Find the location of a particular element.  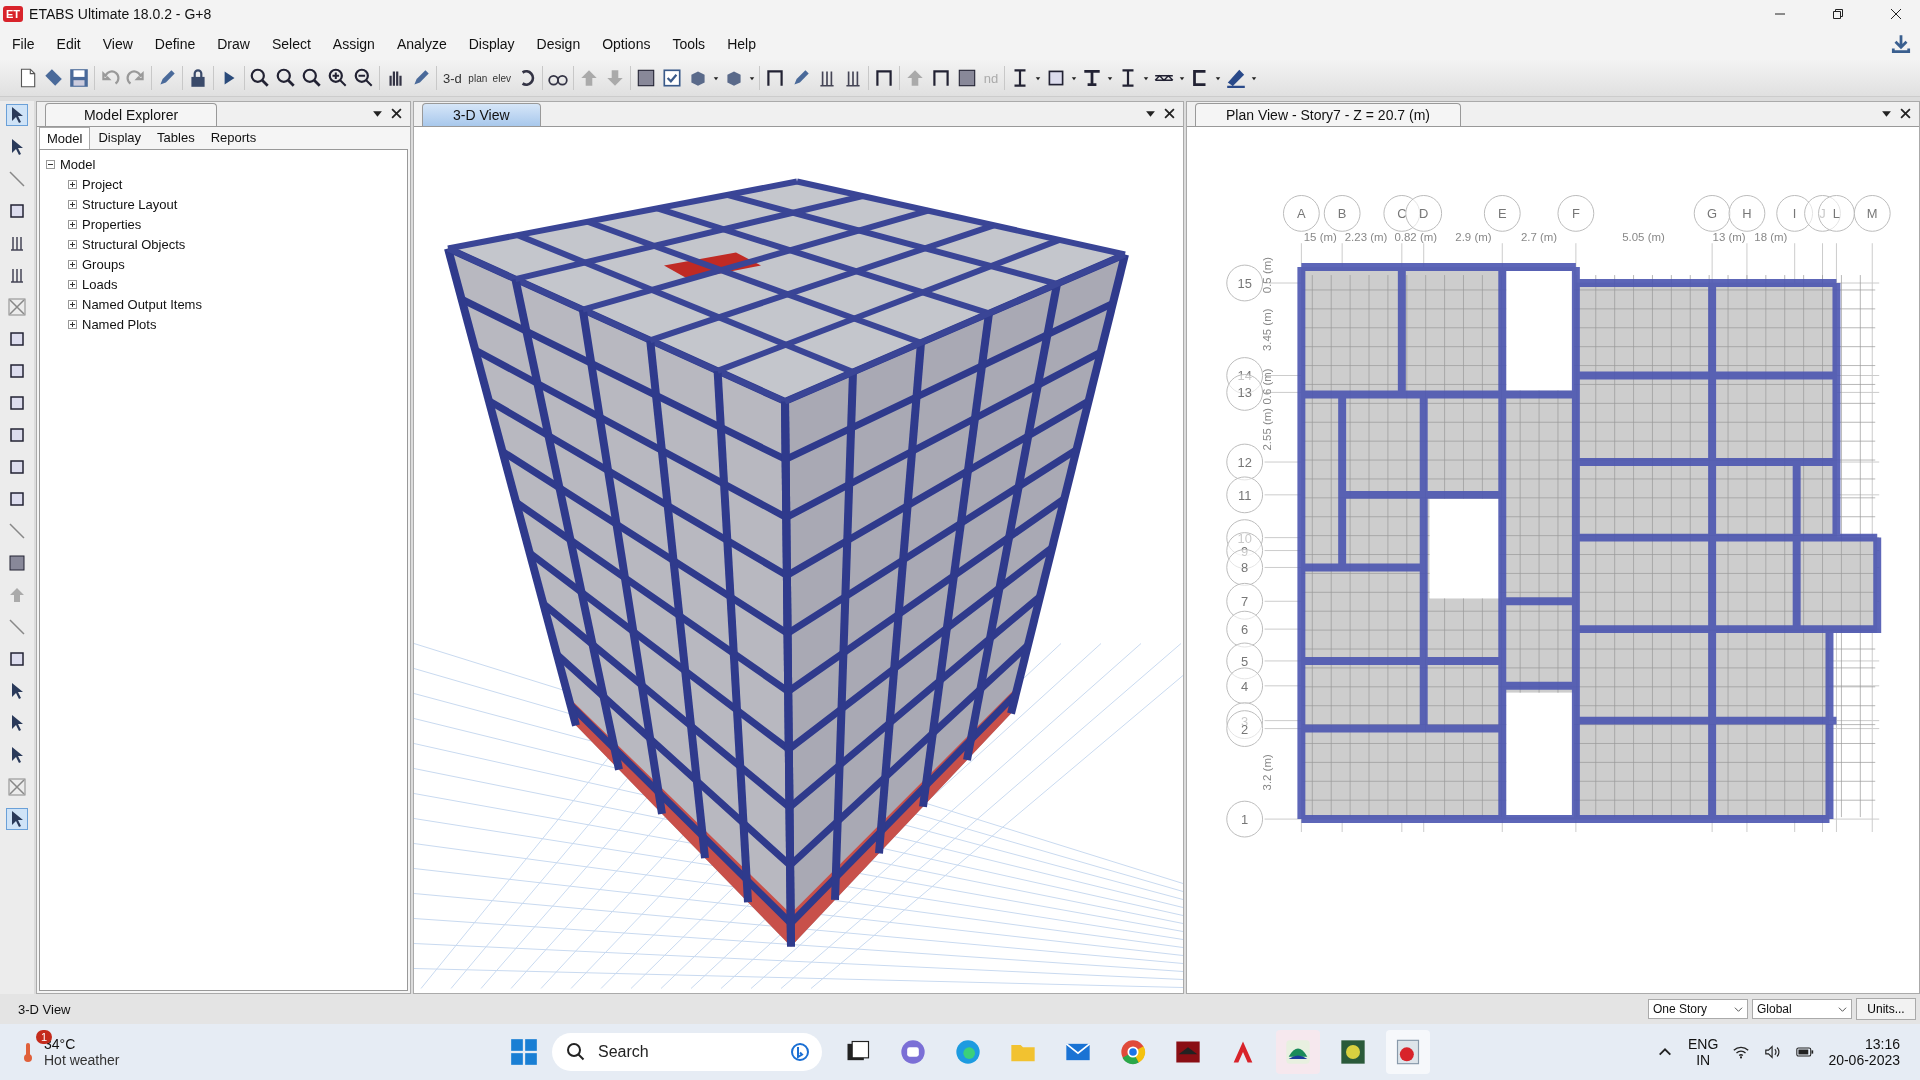

dimension-label: 2.9 (m) is located at coordinates (1473, 237).